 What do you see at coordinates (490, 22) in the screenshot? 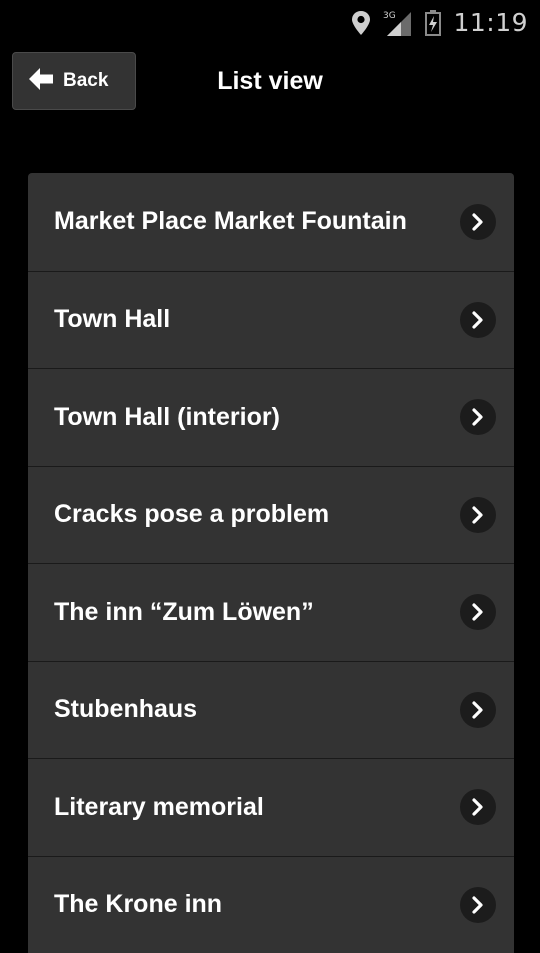
I see `clock: 11:19` at bounding box center [490, 22].